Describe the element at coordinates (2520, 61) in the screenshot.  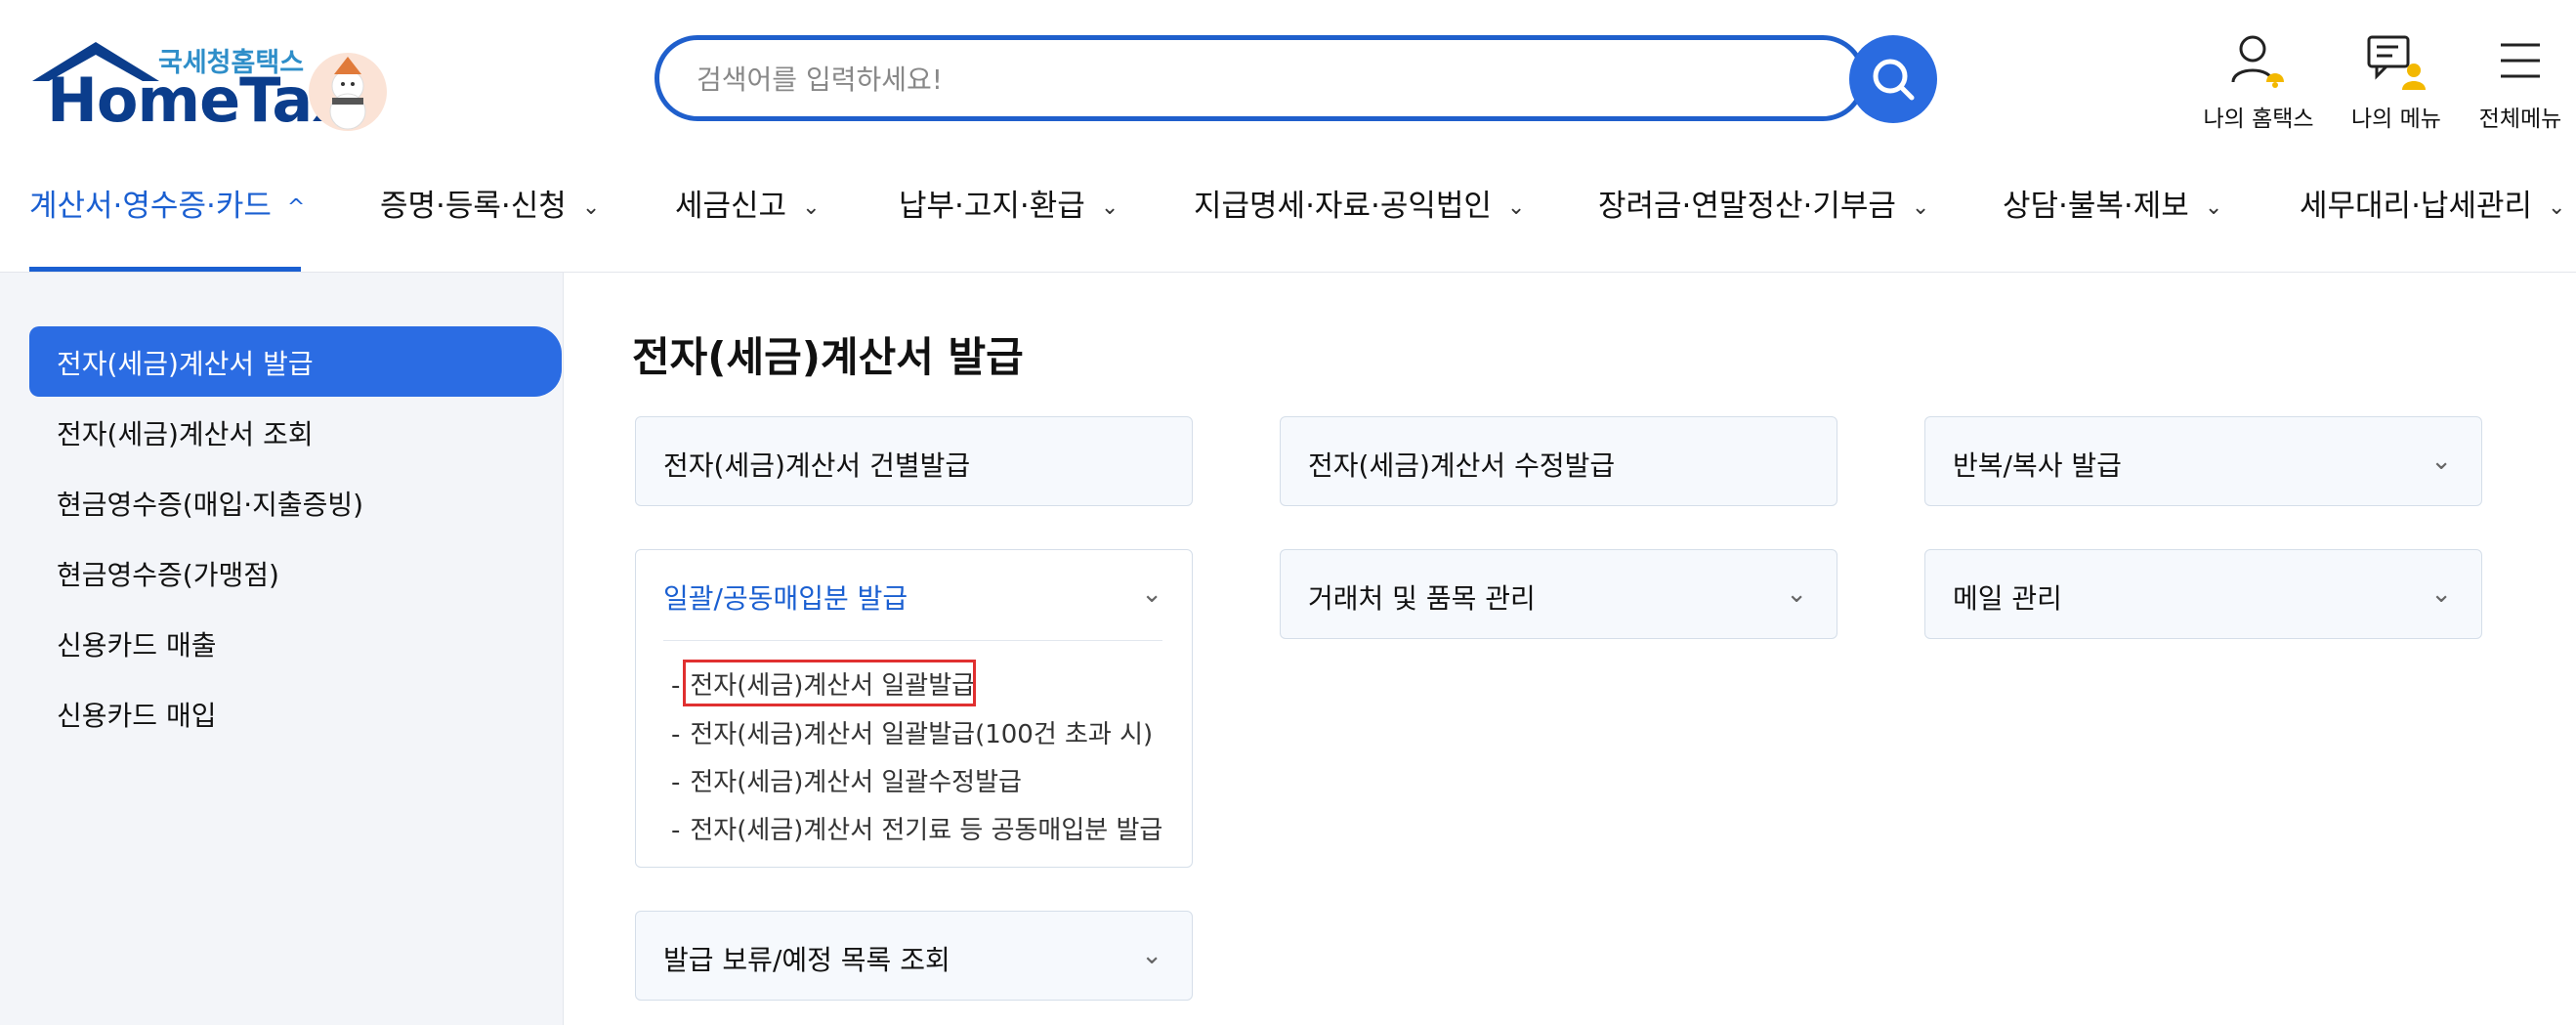
I see `hamburger-icon` at that location.